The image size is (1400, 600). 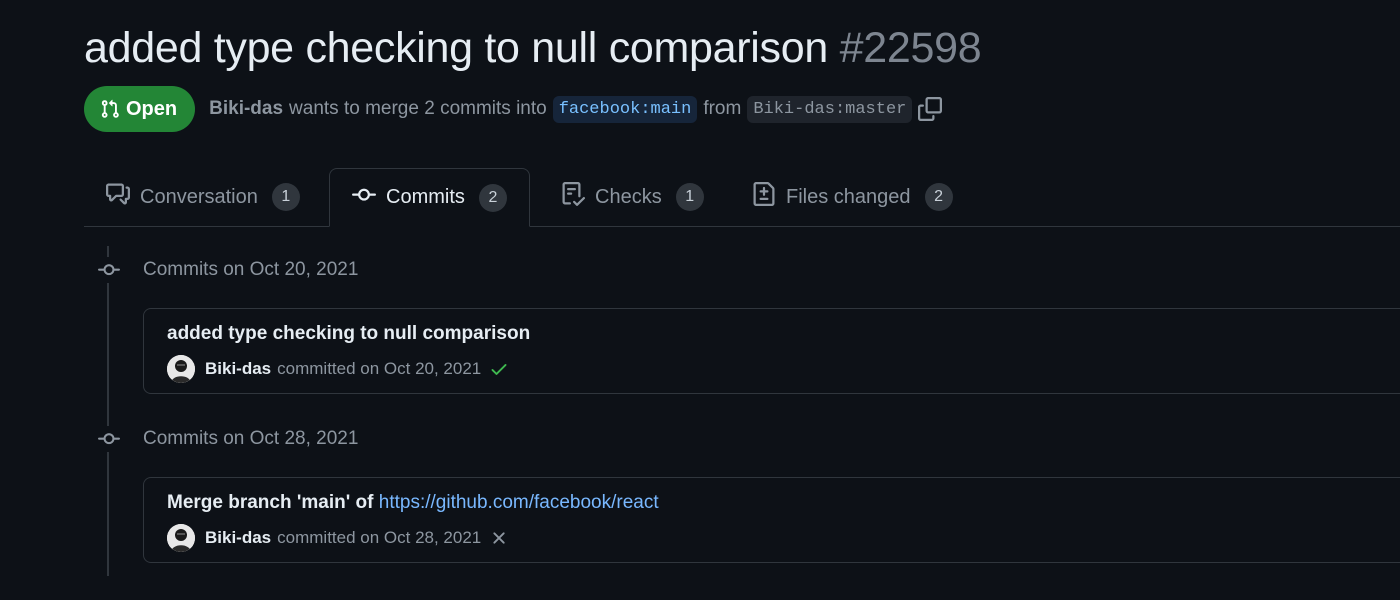 What do you see at coordinates (199, 196) in the screenshot?
I see `tab-label: Conversation` at bounding box center [199, 196].